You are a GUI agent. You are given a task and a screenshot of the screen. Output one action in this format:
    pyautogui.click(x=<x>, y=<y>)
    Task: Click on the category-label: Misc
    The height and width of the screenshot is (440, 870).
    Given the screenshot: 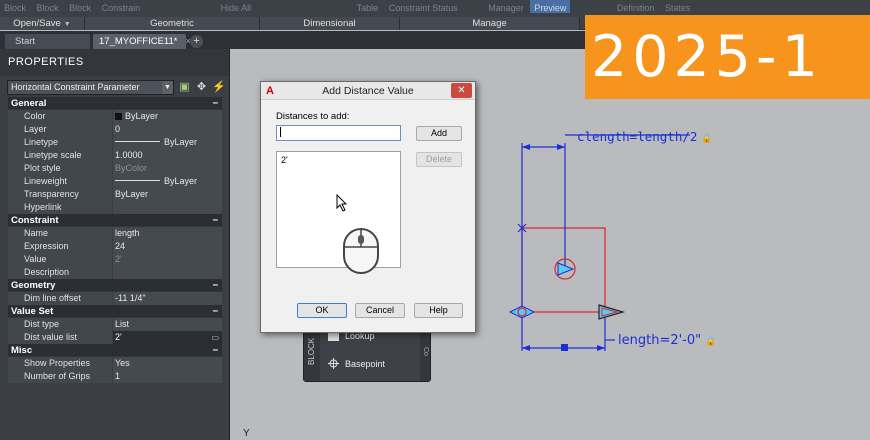 What is the action you would take?
    pyautogui.click(x=22, y=350)
    